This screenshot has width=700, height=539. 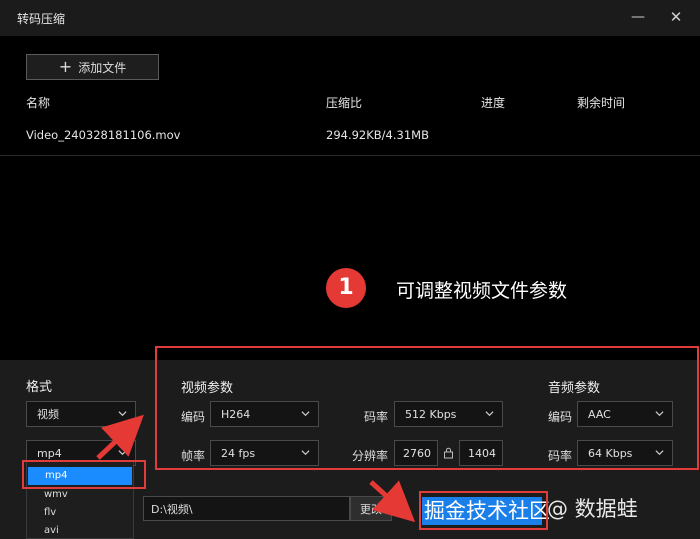 I want to click on plus-icon: +, so click(x=65, y=66).